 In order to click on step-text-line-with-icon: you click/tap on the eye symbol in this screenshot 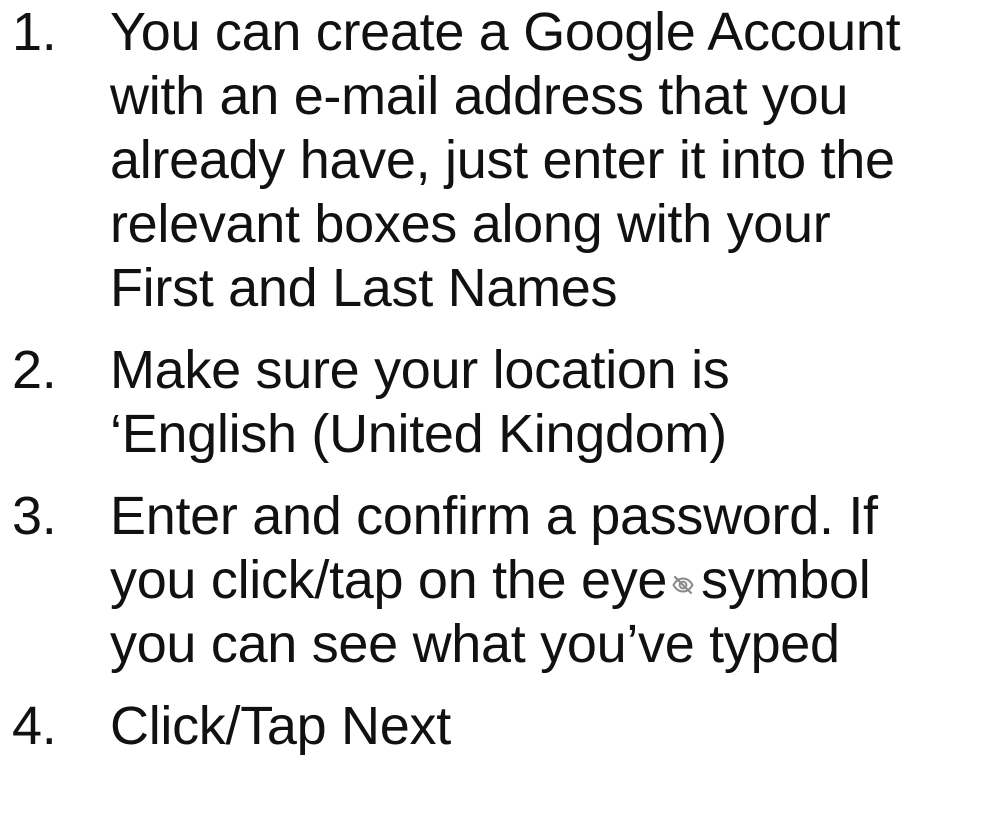, I will do `click(548, 580)`.